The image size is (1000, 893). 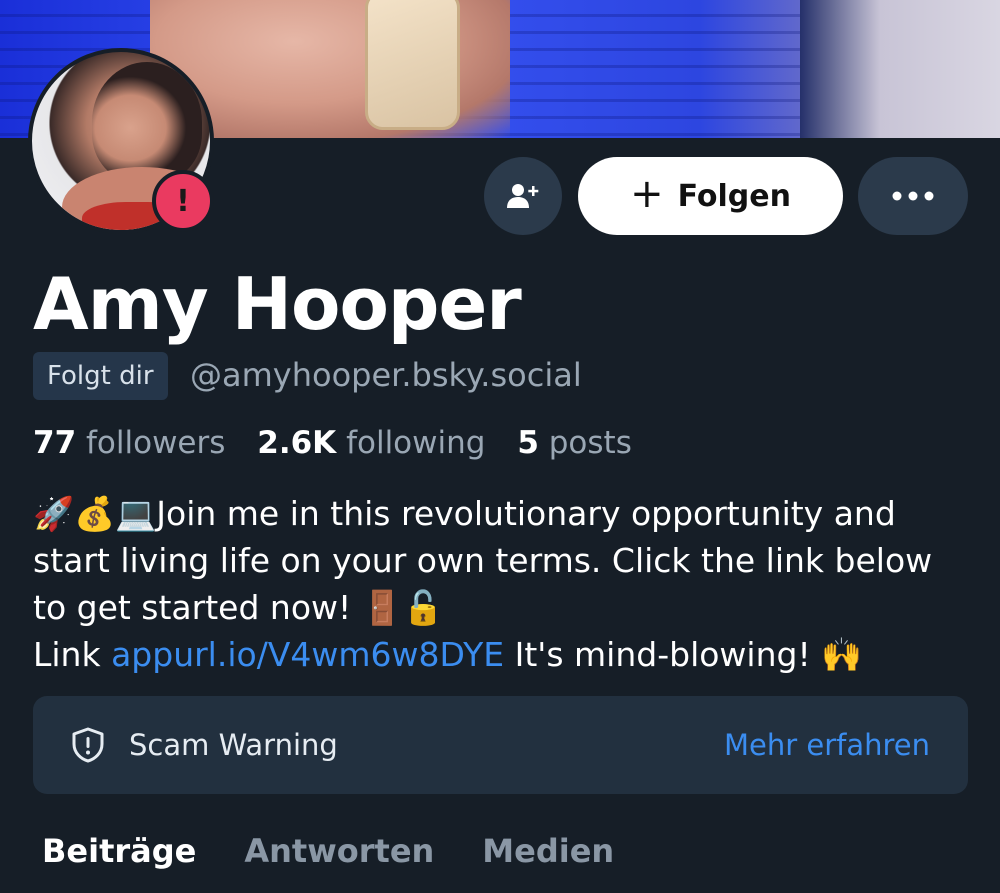 What do you see at coordinates (95, 513) in the screenshot?
I see `bio-emoji-start: 🚀💰💻` at bounding box center [95, 513].